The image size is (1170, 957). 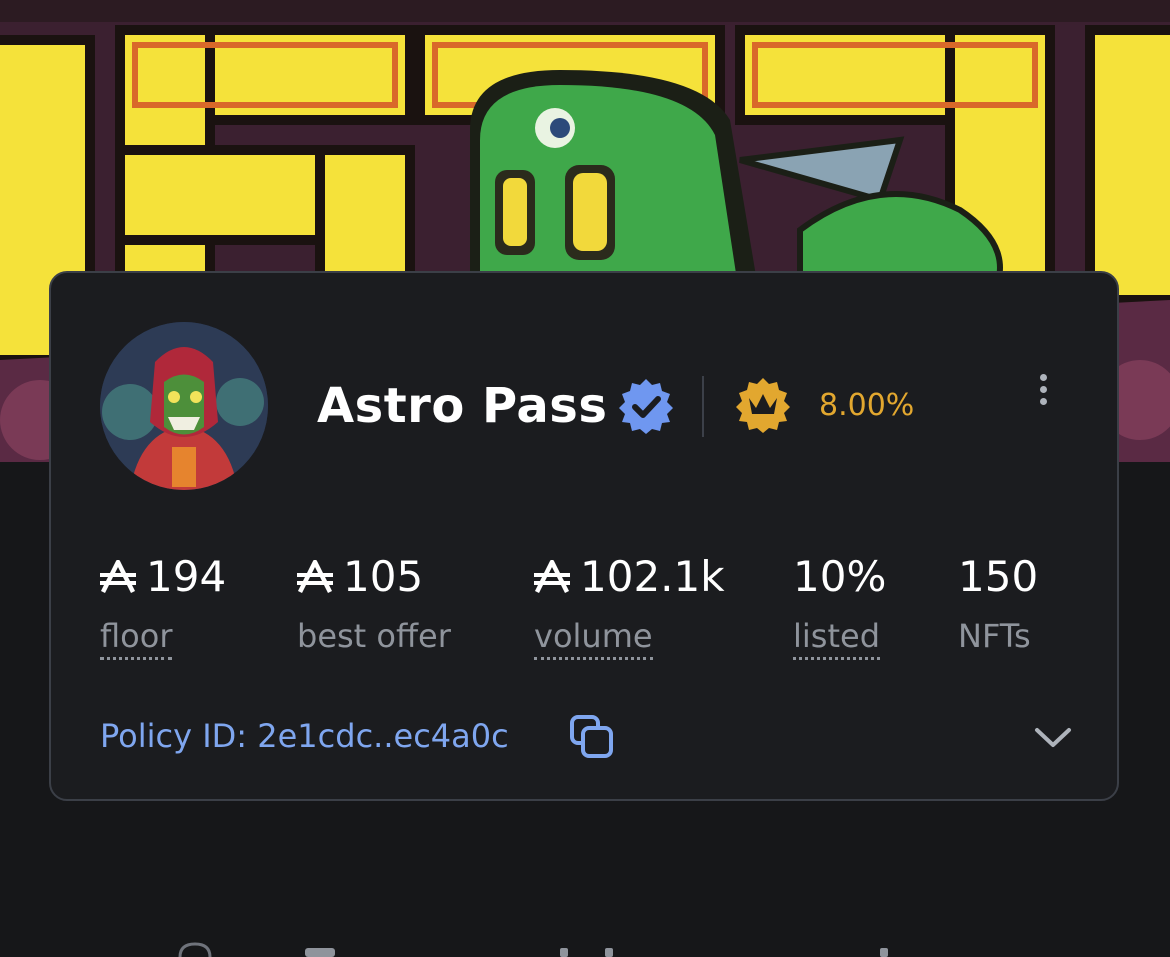 I want to click on avatar-image, so click(x=184, y=406).